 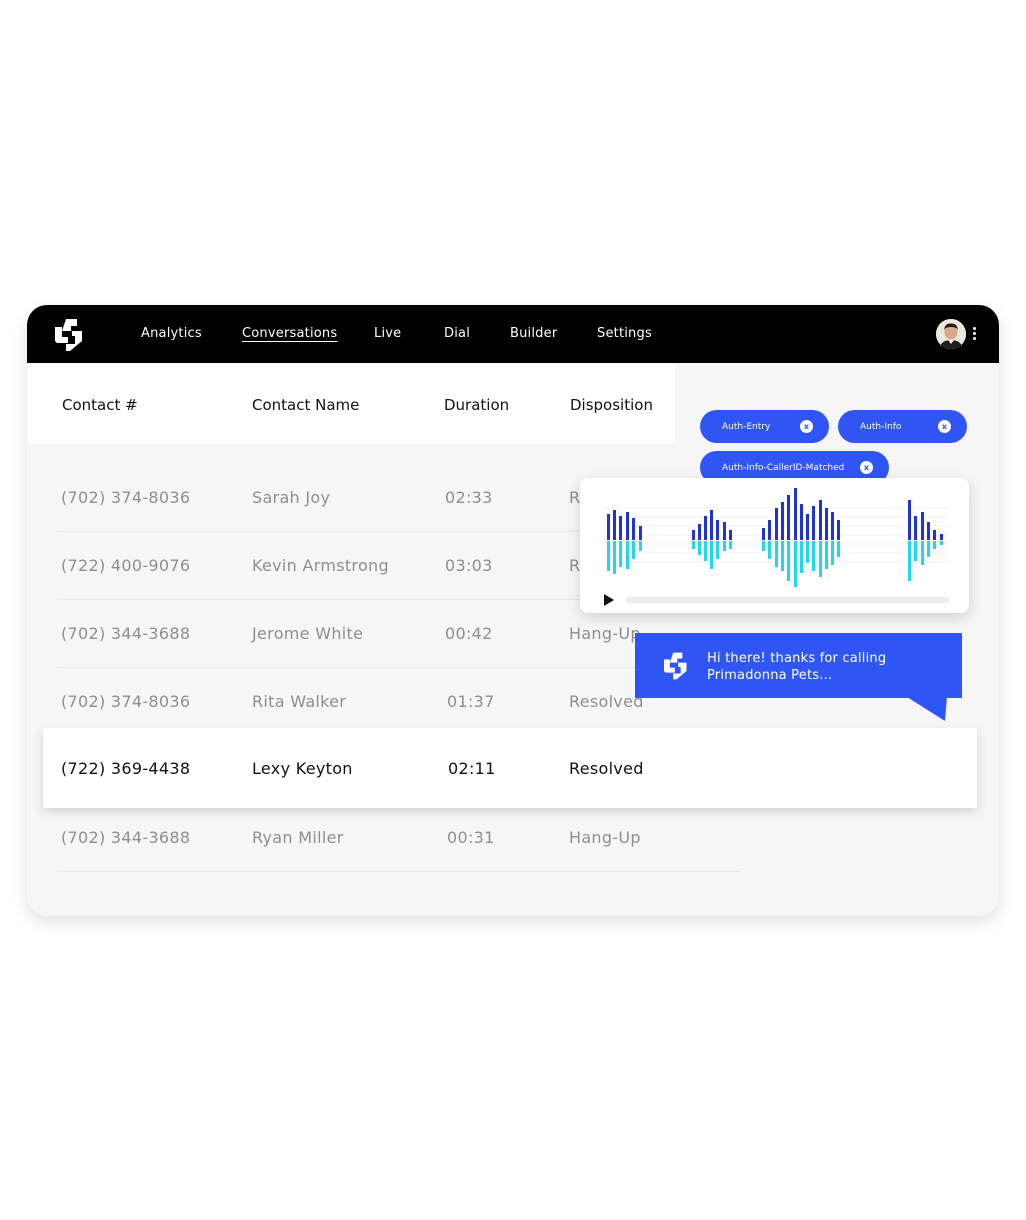 I want to click on cell-disposition: R, so click(x=575, y=565).